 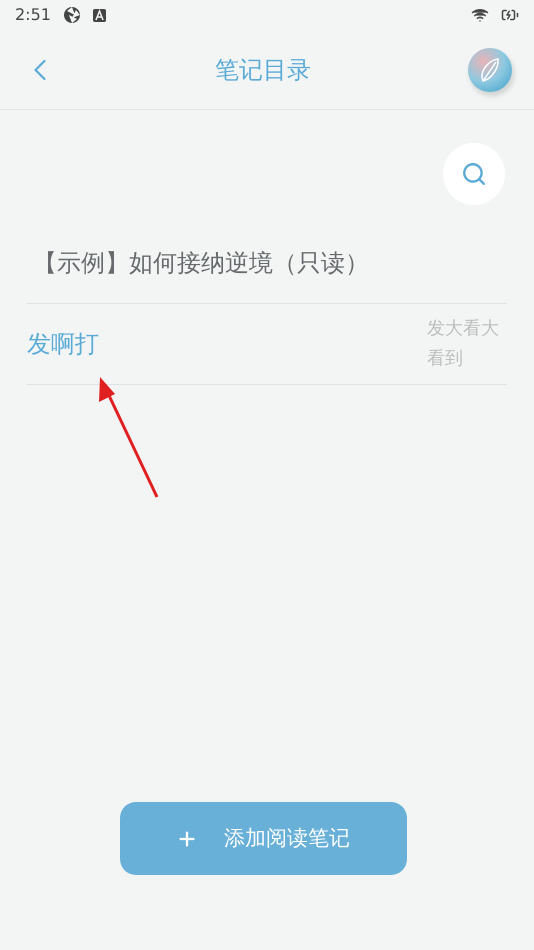 What do you see at coordinates (267, 344) in the screenshot?
I see `note-row: 发啊打 发大看大看到` at bounding box center [267, 344].